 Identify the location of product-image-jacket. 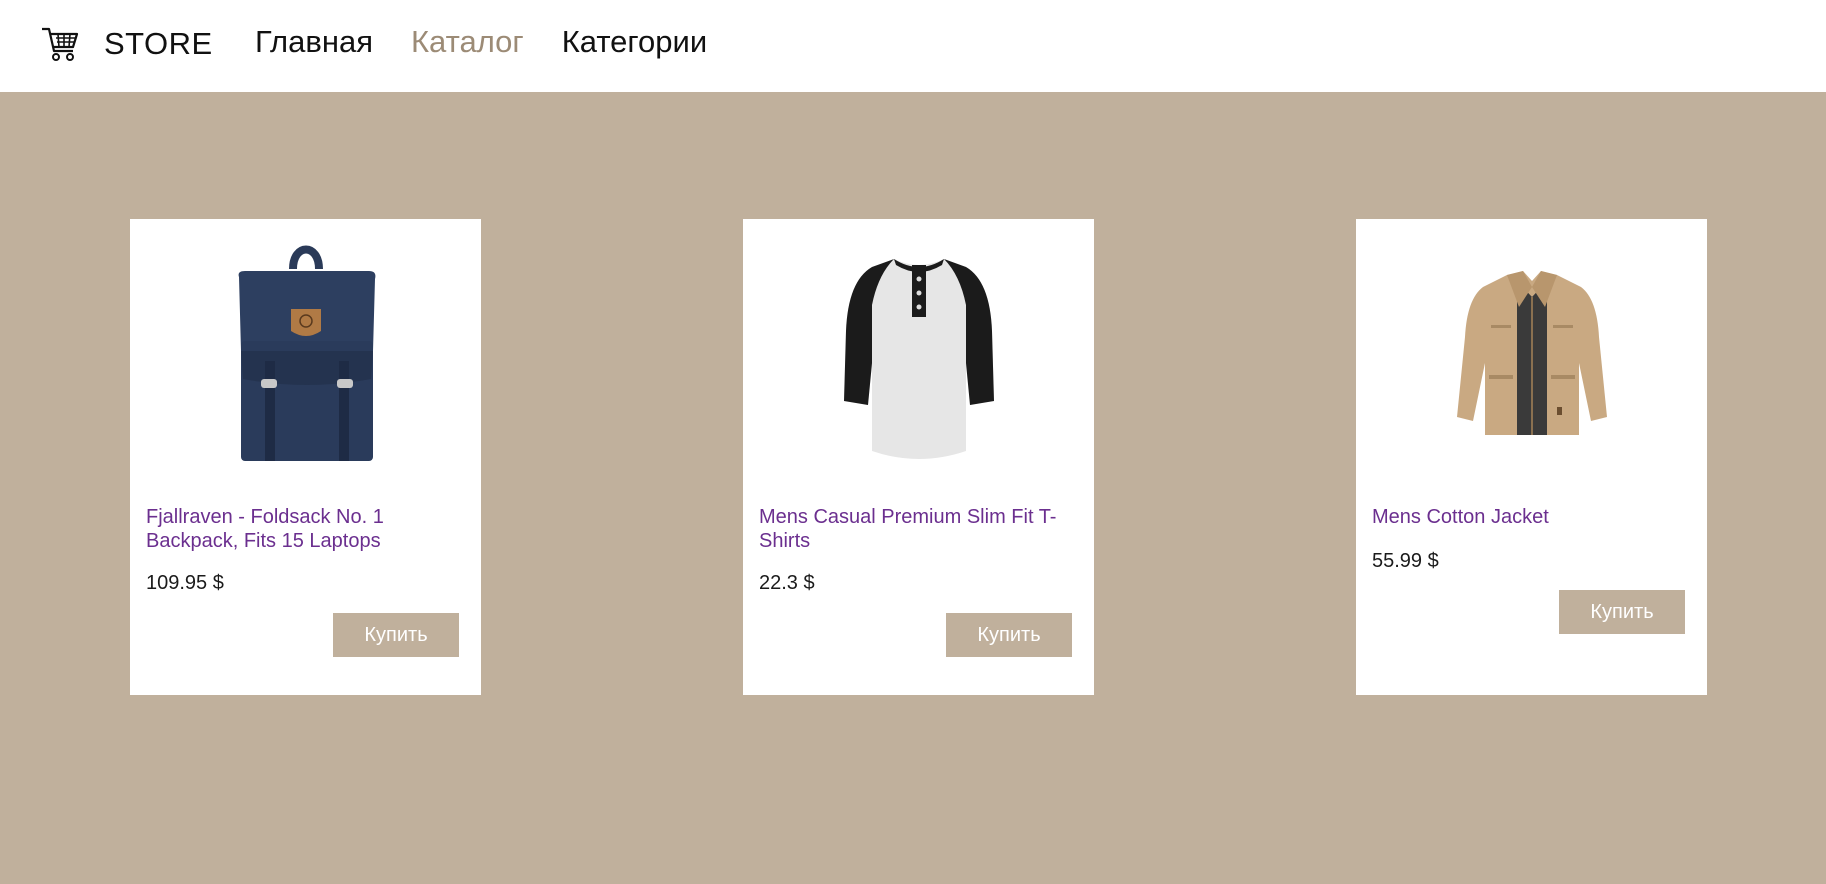
(1531, 356).